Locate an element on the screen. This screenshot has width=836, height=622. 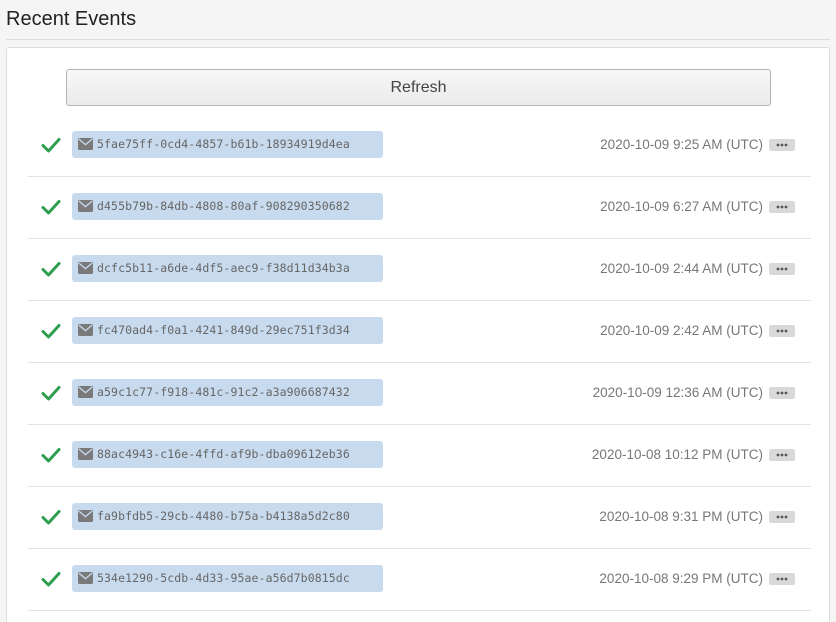
event-id-link: 5fae75ff-0cd4-4857-b61b-18934919d4ea is located at coordinates (227, 144).